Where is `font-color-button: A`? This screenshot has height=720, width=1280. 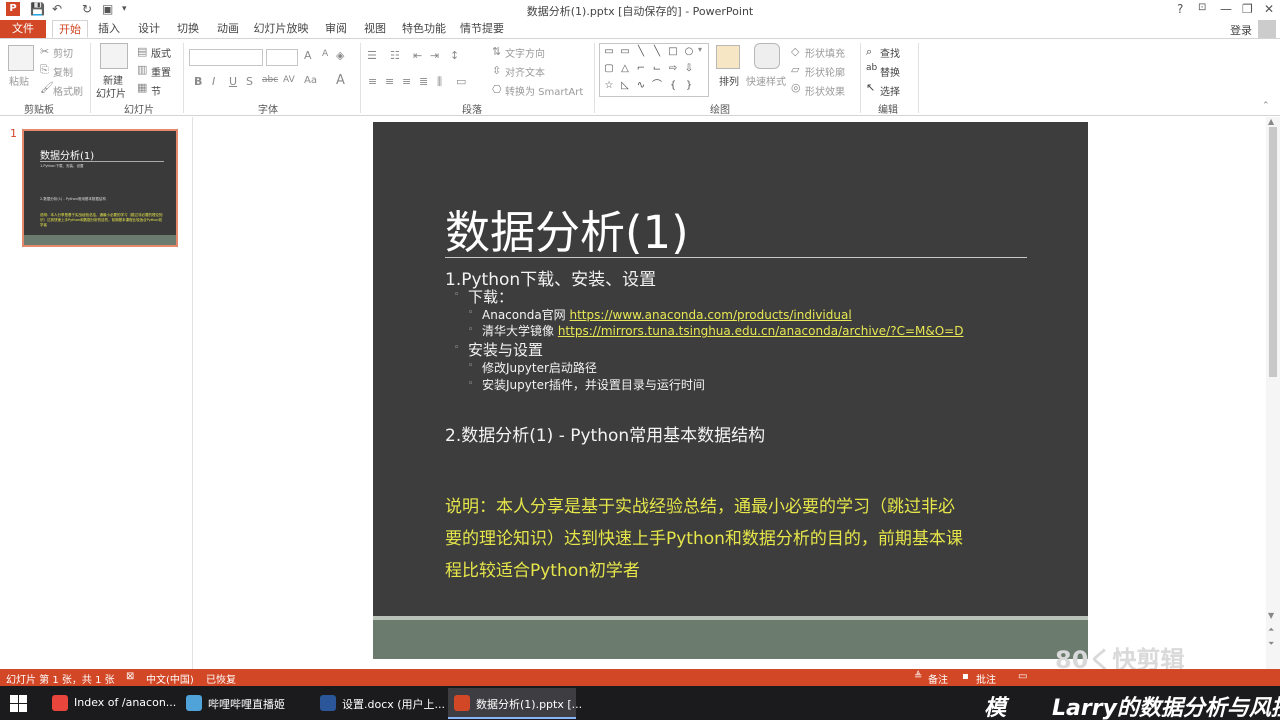
font-color-button: A is located at coordinates (340, 80).